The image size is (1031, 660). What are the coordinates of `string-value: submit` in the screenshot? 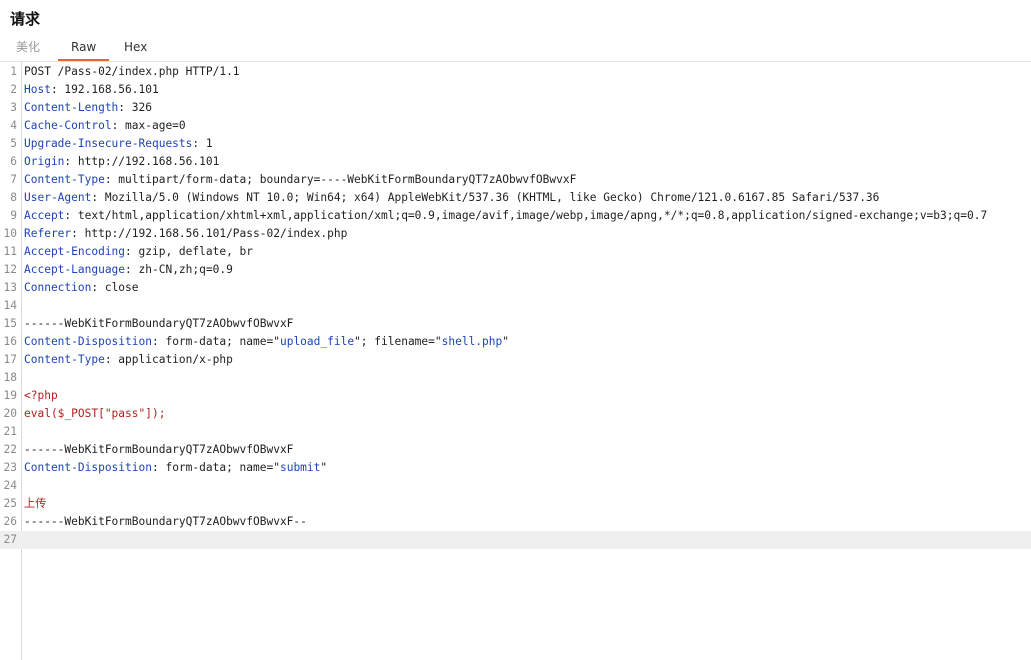 It's located at (300, 467).